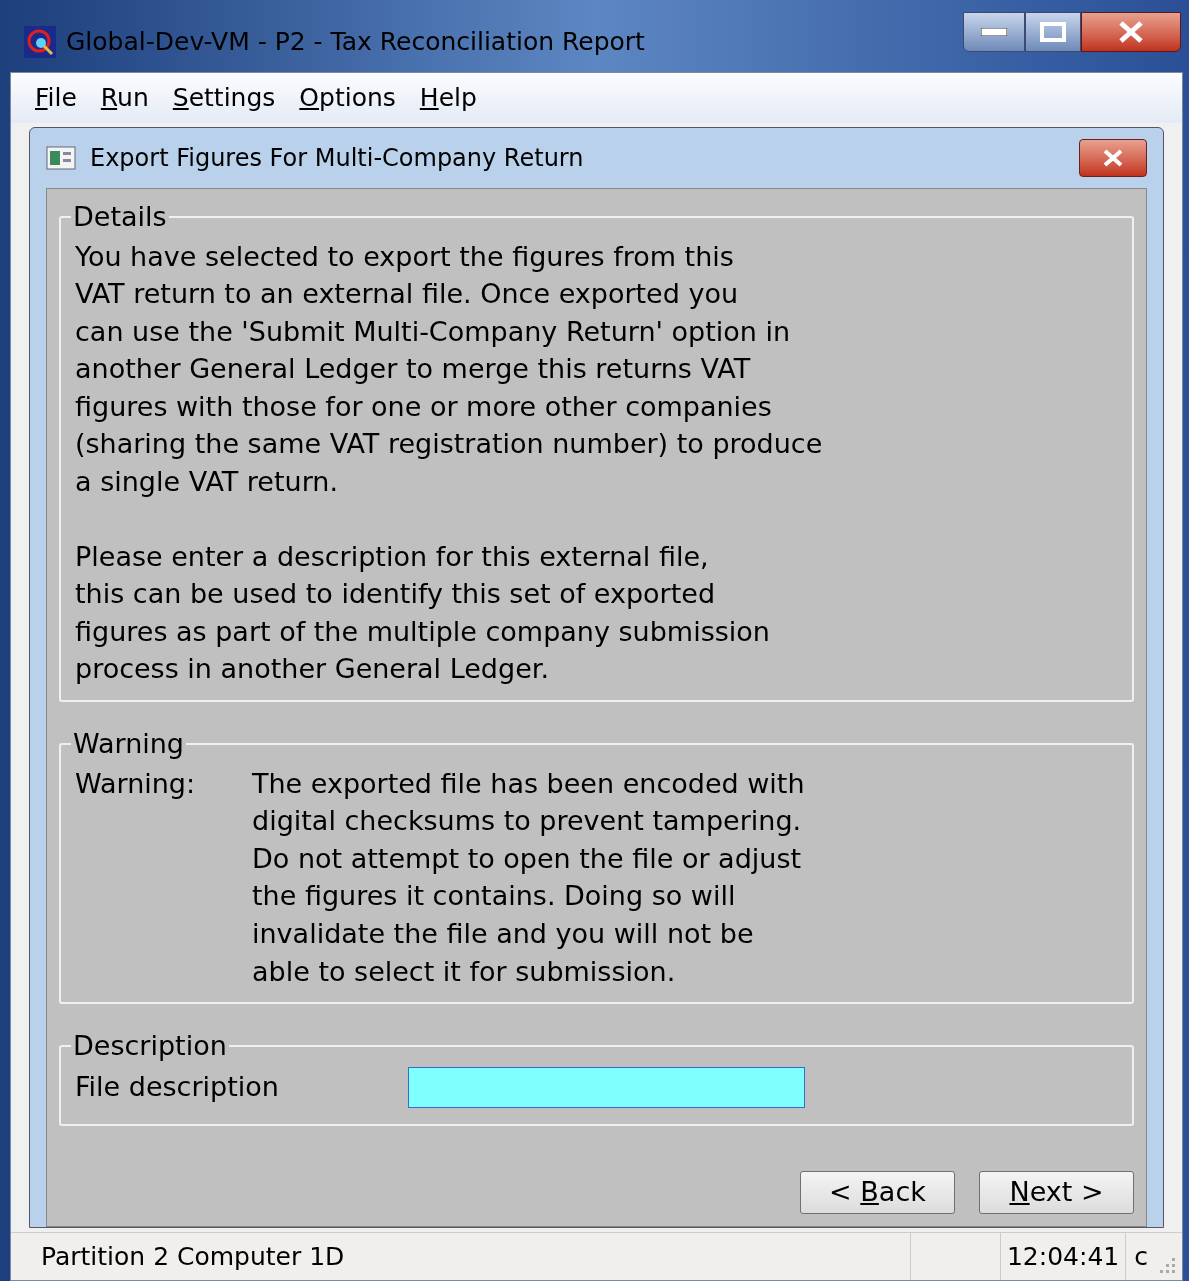 The image size is (1189, 1281). I want to click on wizard-button: < Back, so click(877, 1192).